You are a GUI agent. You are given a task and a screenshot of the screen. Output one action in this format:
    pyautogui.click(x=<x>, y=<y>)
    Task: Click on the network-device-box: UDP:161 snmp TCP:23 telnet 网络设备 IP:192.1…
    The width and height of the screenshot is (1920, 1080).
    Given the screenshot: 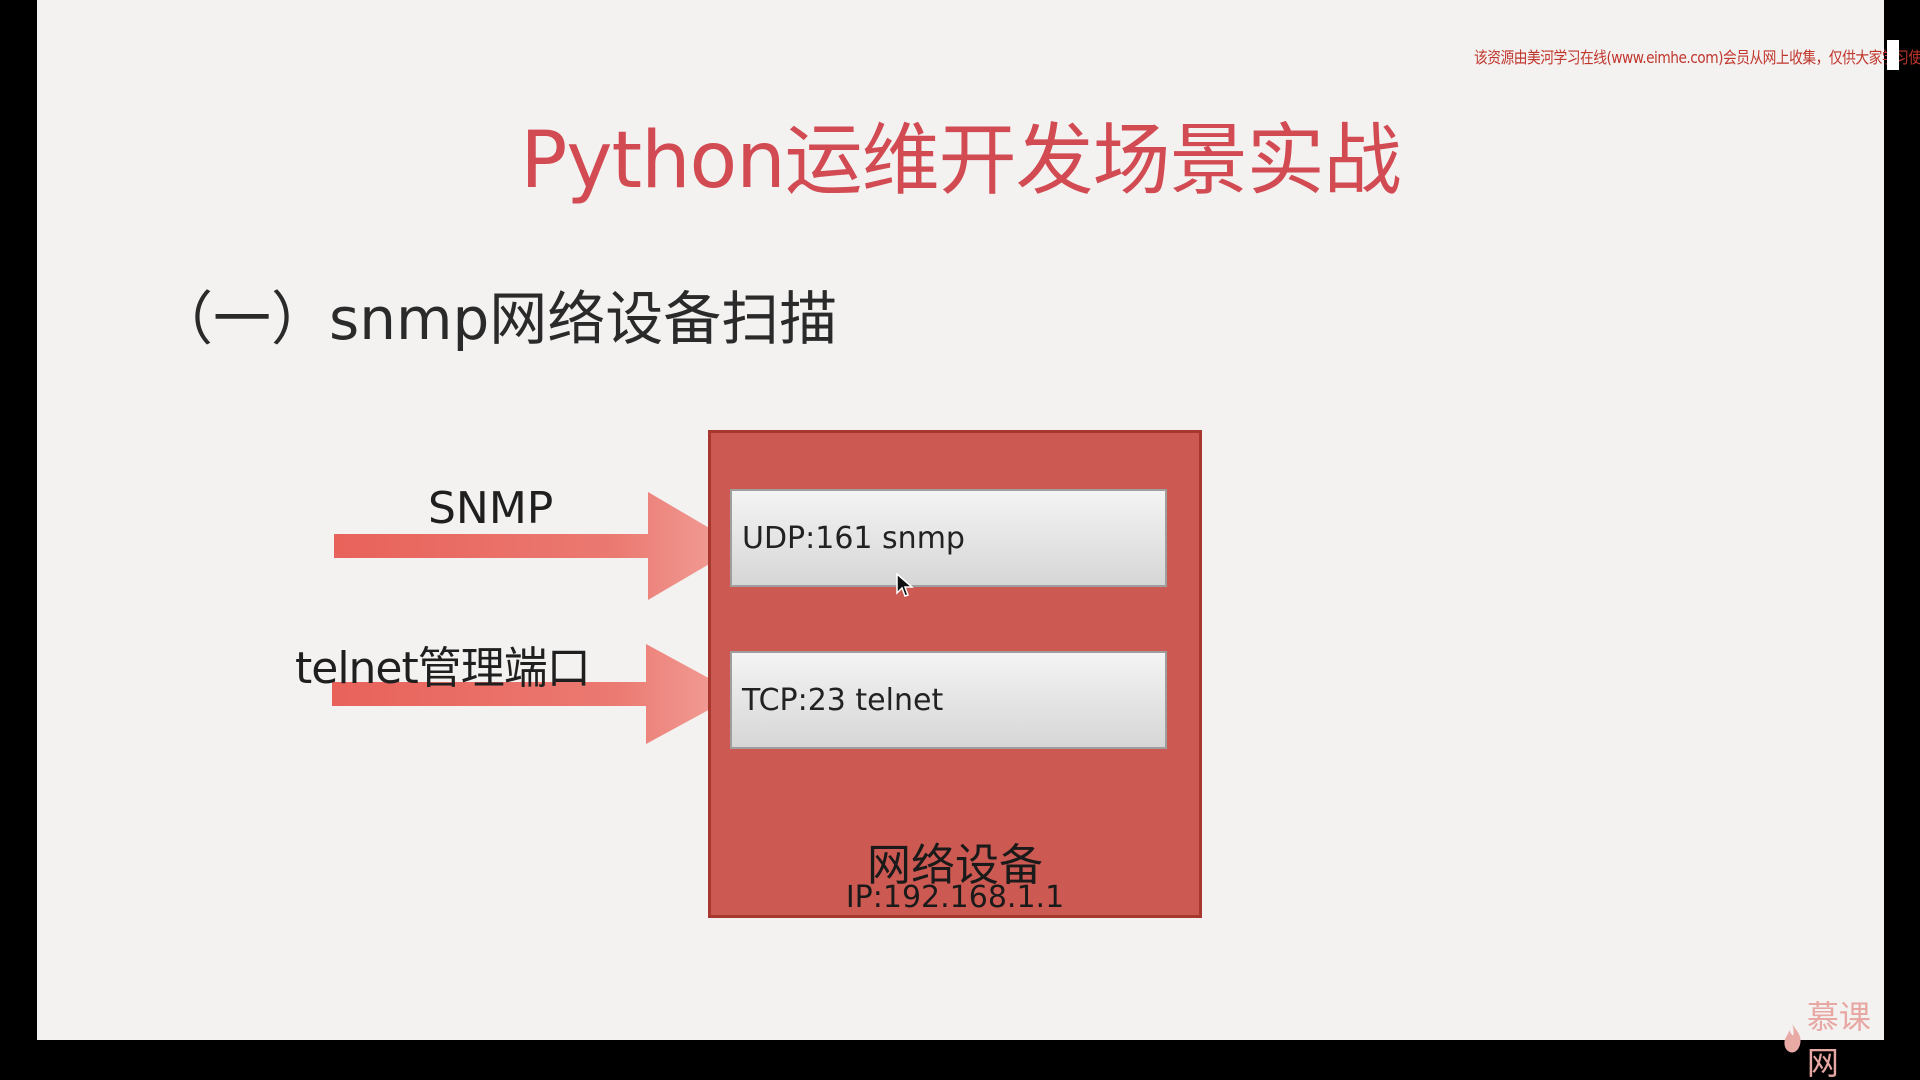 What is the action you would take?
    pyautogui.click(x=955, y=674)
    